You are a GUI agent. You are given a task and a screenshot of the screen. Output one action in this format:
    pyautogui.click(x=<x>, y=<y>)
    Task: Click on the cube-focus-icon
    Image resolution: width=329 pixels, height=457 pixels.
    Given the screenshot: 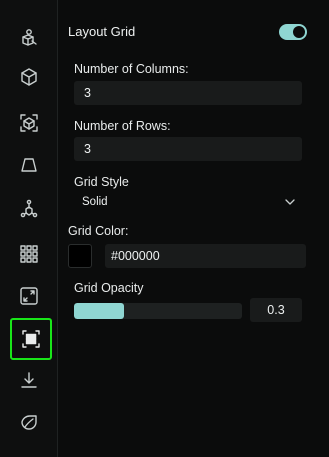 What is the action you would take?
    pyautogui.click(x=29, y=123)
    